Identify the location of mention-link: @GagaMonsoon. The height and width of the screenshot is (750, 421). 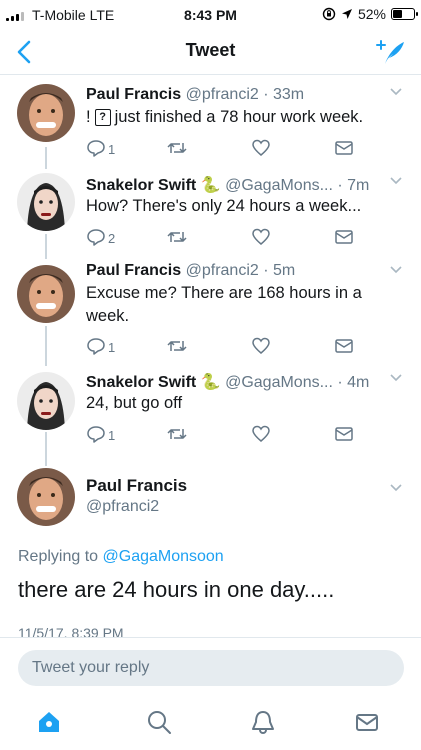
(163, 556).